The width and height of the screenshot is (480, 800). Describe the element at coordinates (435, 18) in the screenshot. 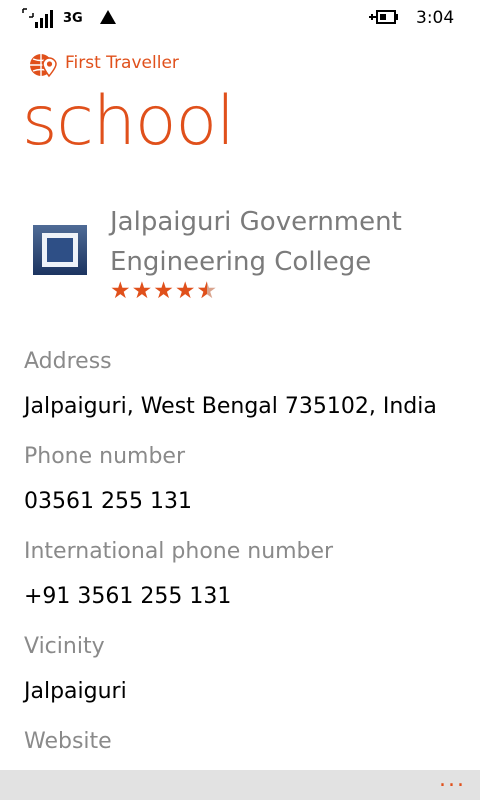

I see `clock-time: 3:04` at that location.